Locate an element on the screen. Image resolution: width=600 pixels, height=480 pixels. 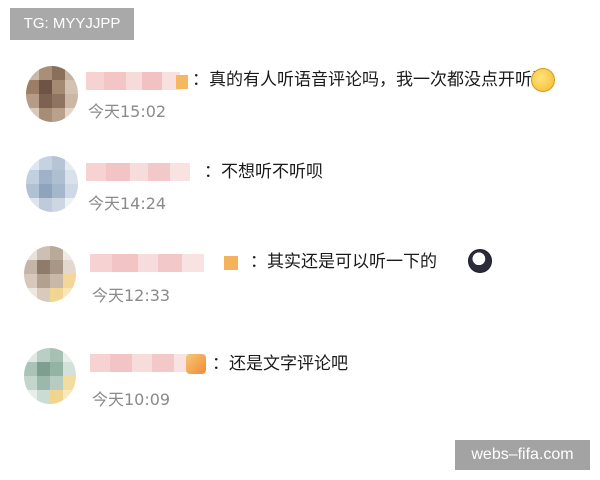
panda-emoji-icon is located at coordinates (480, 261).